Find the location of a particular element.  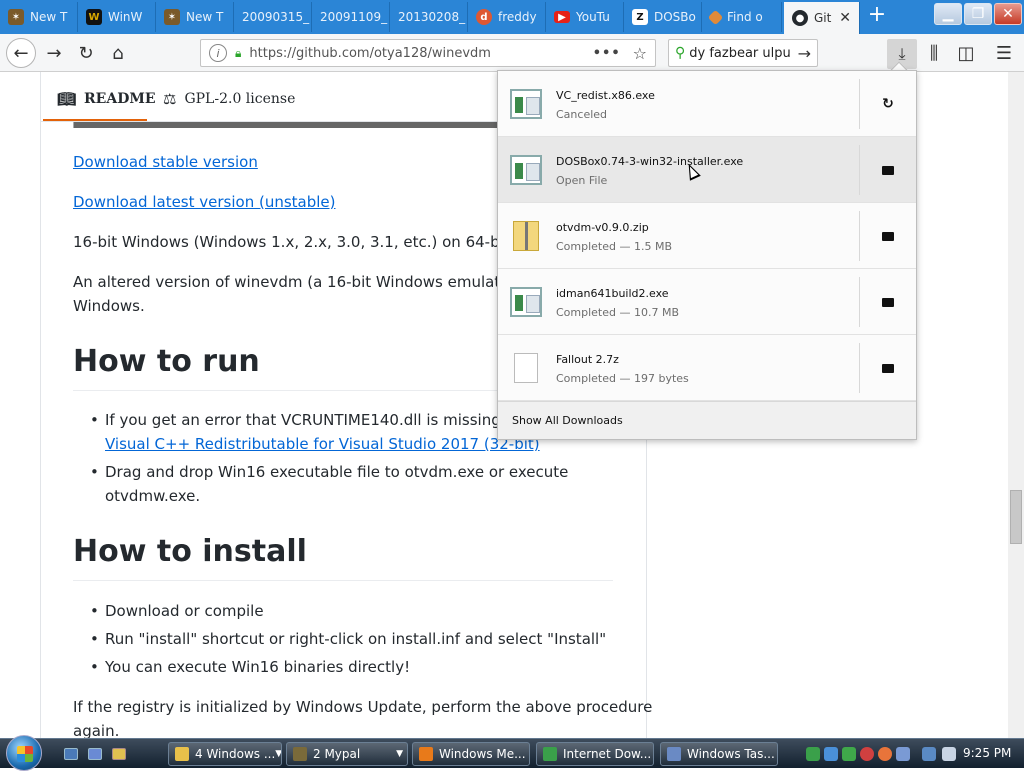

tab-label: 20090315_ is located at coordinates (276, 17).